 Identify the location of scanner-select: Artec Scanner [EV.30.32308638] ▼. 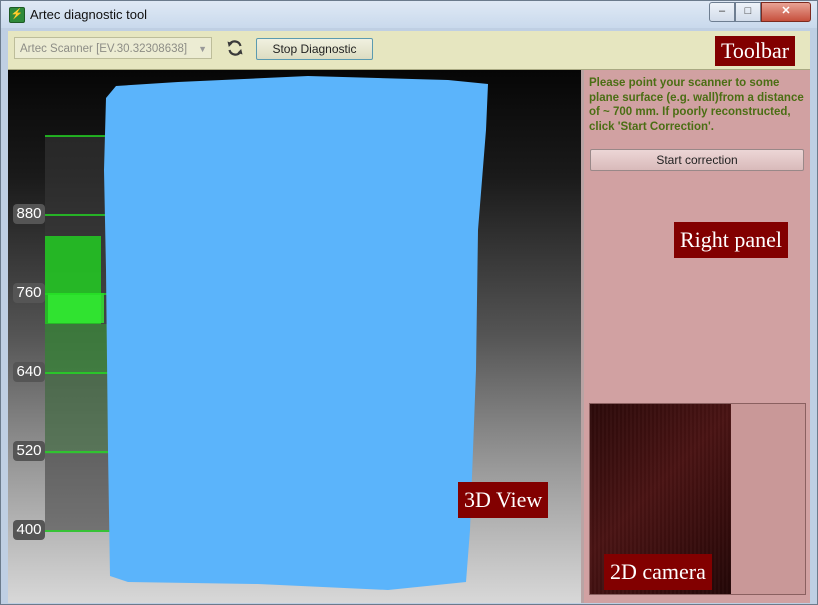
(113, 48).